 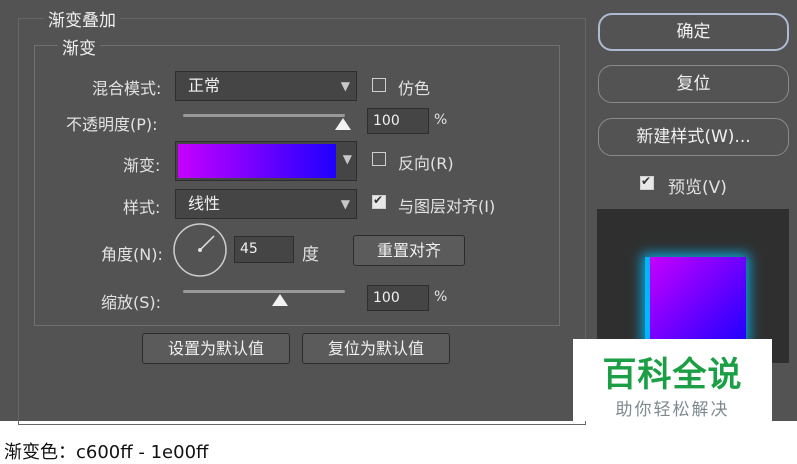 What do you see at coordinates (647, 182) in the screenshot?
I see `preview-checkbox` at bounding box center [647, 182].